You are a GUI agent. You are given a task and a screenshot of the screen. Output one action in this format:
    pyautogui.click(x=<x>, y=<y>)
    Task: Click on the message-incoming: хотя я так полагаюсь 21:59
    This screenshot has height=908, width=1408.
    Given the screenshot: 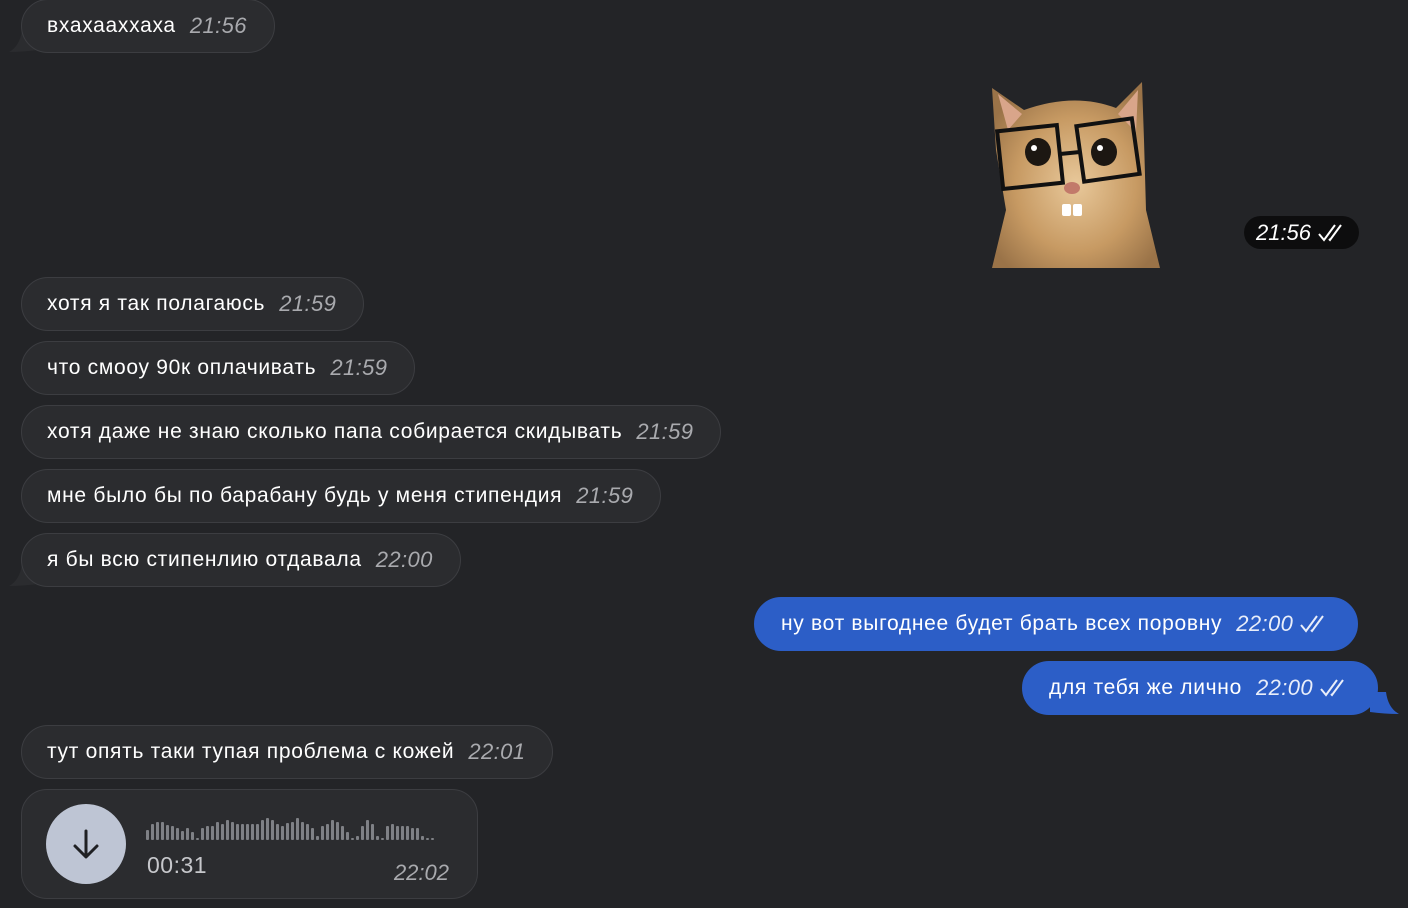 What is the action you would take?
    pyautogui.click(x=193, y=304)
    